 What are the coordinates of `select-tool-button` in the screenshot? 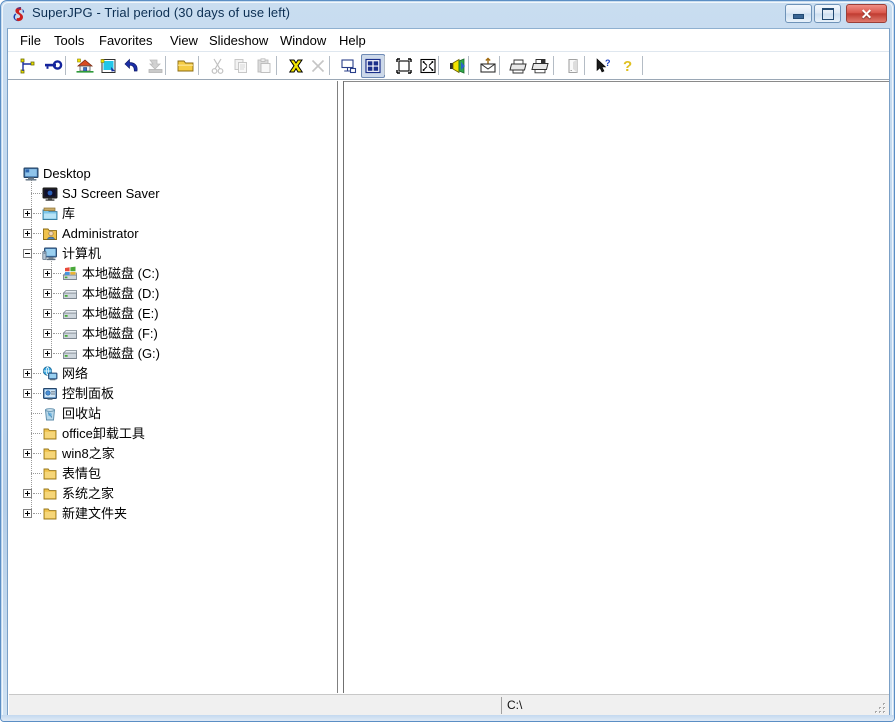 It's located at (28, 66).